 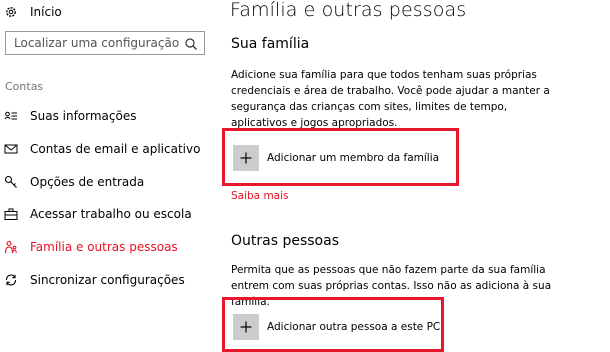 What do you see at coordinates (353, 158) in the screenshot?
I see `add-family-member-label: Adicionar um membro da família` at bounding box center [353, 158].